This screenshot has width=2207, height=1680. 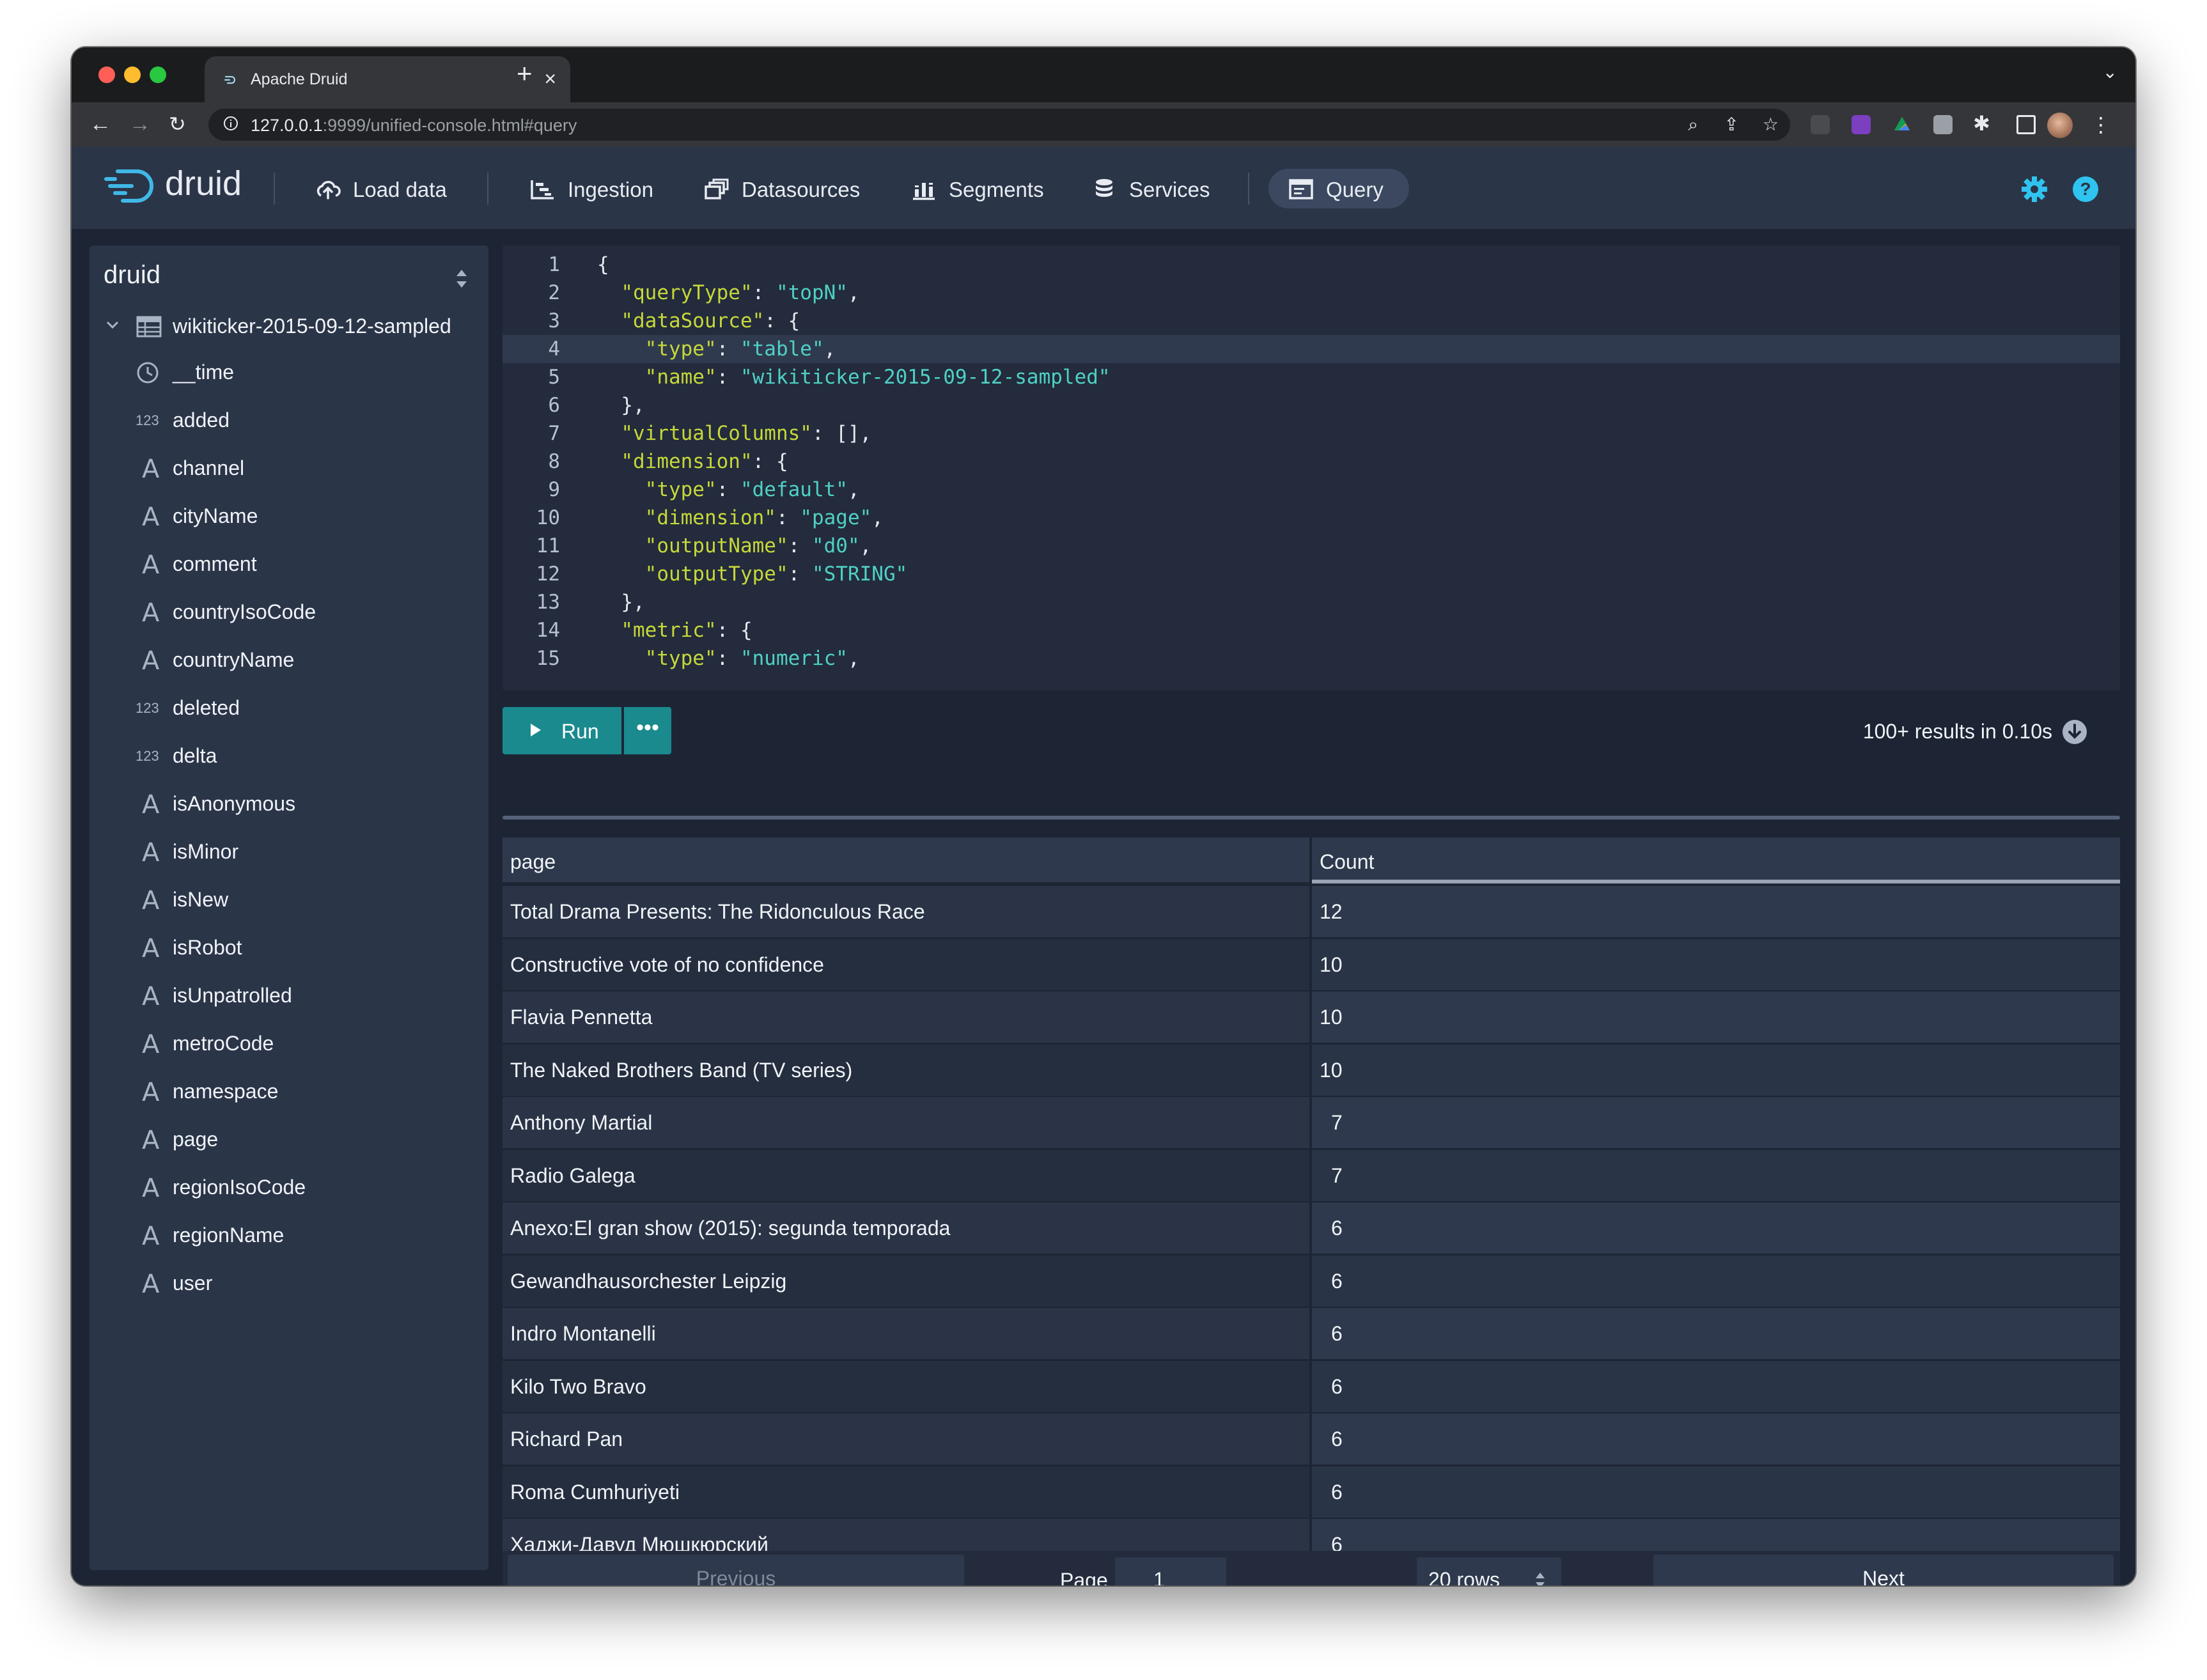 I want to click on column-item: AisAnonymous, so click(x=289, y=803).